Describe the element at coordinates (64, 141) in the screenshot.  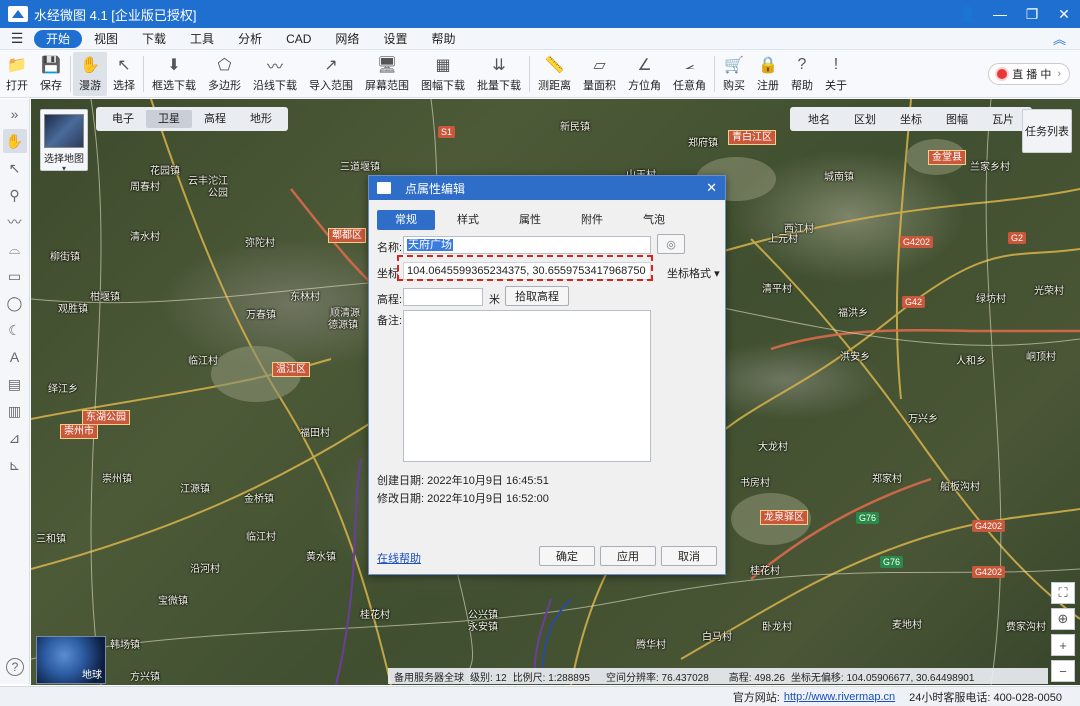
I see `map-selector: 选择地图 ▾` at that location.